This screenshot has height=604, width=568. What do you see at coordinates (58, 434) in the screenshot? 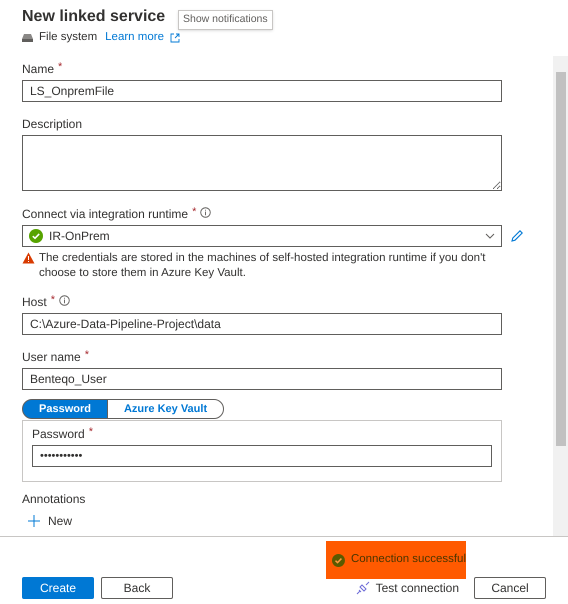
I see `field-label: Password` at bounding box center [58, 434].